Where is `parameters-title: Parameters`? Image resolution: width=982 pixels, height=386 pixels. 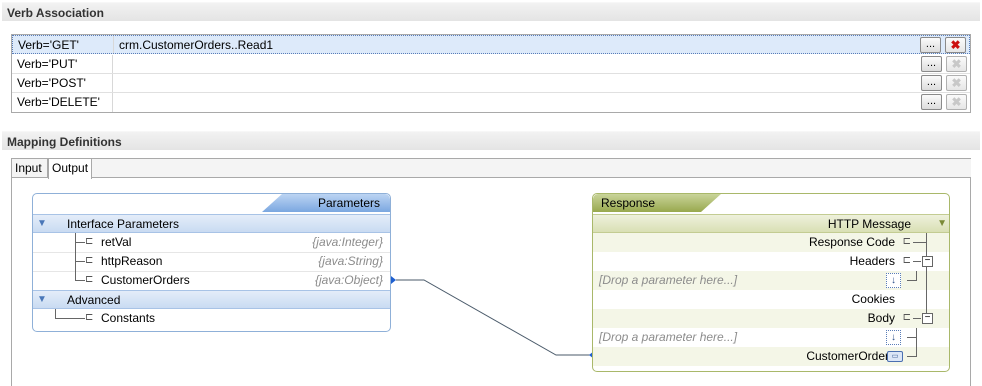
parameters-title: Parameters is located at coordinates (348, 203).